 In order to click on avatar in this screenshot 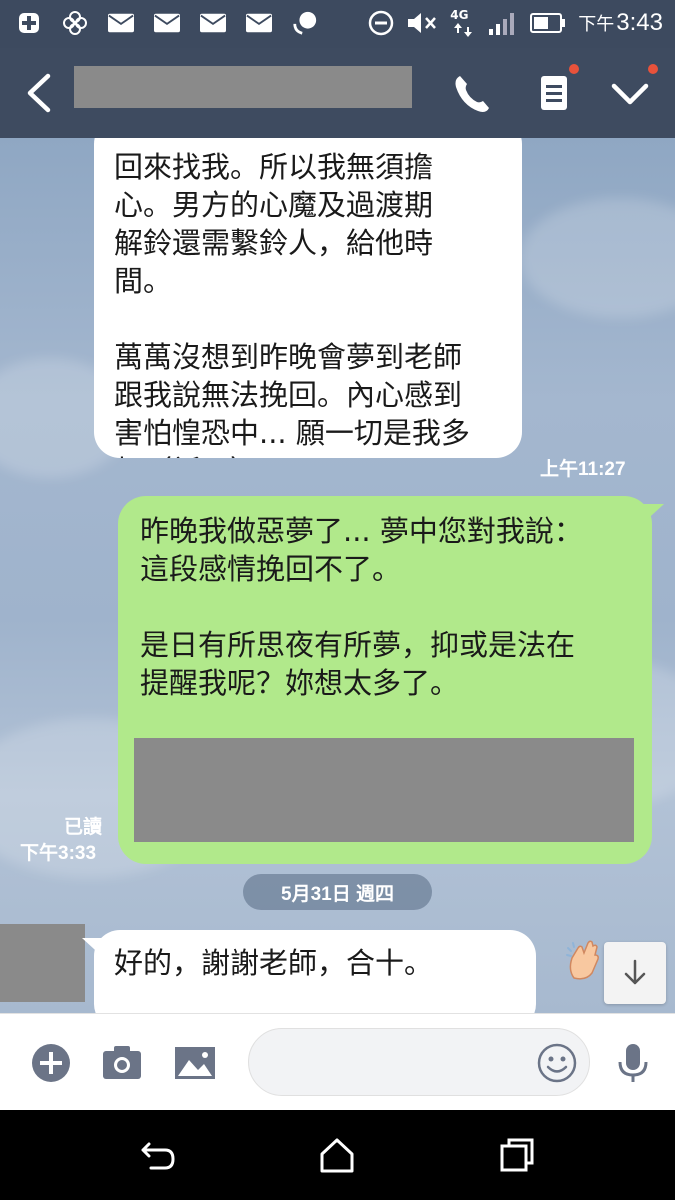, I will do `click(42, 963)`.